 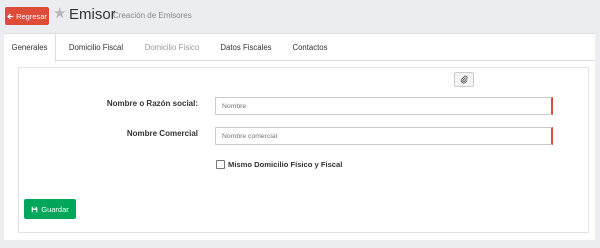 I want to click on tab-generales: Generales, so click(x=30, y=48).